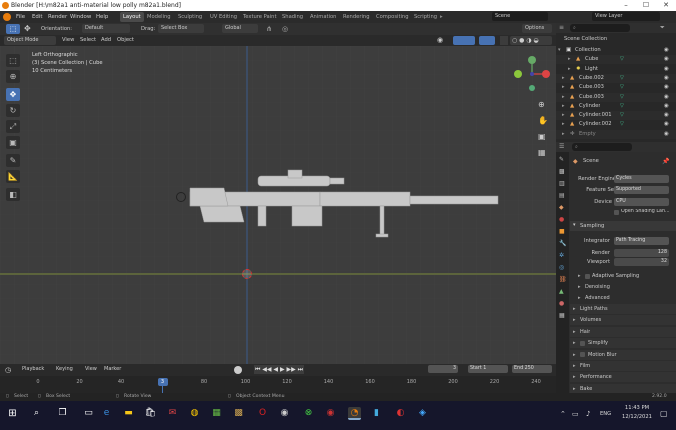 The height and width of the screenshot is (430, 676). Describe the element at coordinates (588, 414) in the screenshot. I see `volume-icon: ♪` at that location.